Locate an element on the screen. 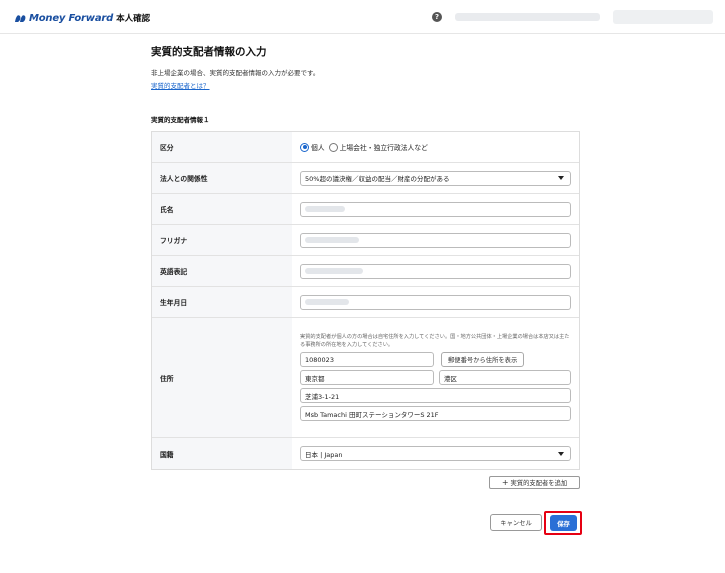  row-category: 区分 個人 上場会社・独立行政法人など is located at coordinates (365, 147).